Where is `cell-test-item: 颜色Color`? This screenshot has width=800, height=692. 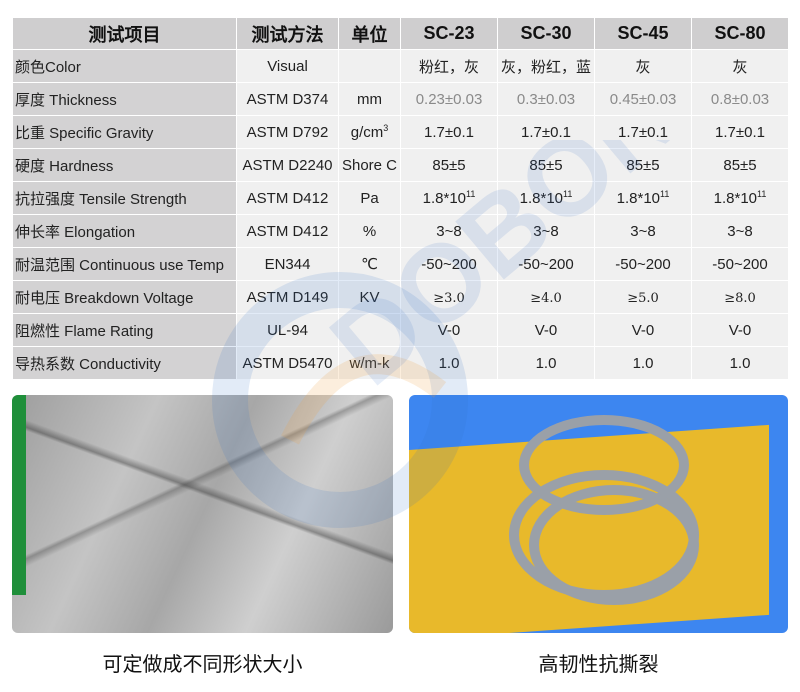
cell-test-item: 颜色Color is located at coordinates (124, 66).